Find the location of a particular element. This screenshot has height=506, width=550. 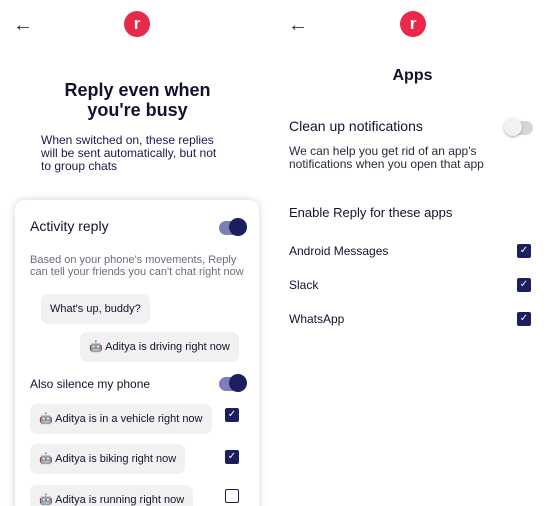

activity-reply-toggle is located at coordinates (233, 227).